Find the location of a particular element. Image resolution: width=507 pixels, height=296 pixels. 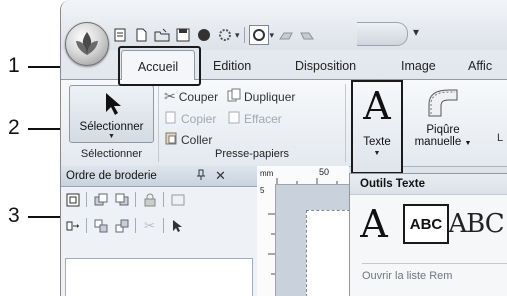

panel-toolbar-row-2: ✂ is located at coordinates (125, 225).